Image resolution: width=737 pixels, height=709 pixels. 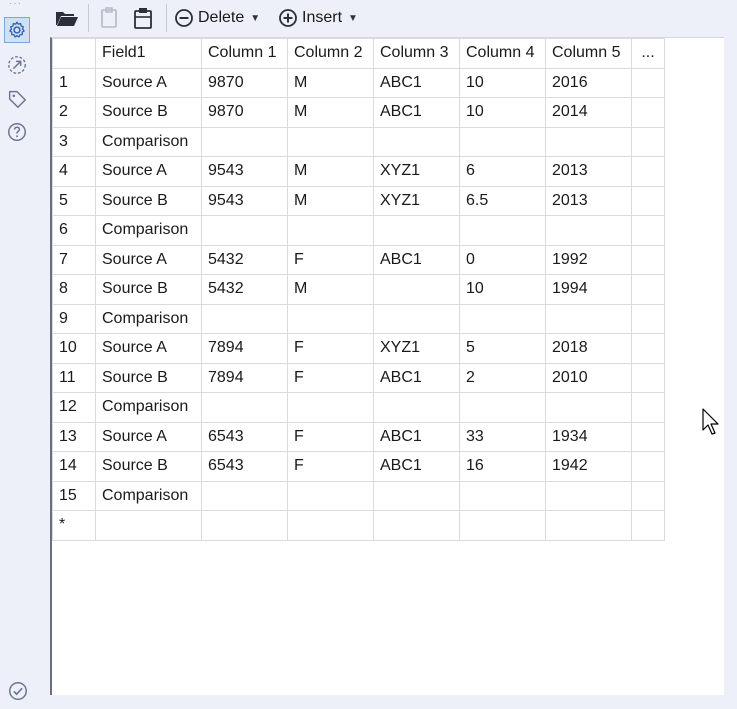 I want to click on row-number: 5, so click(x=74, y=200).